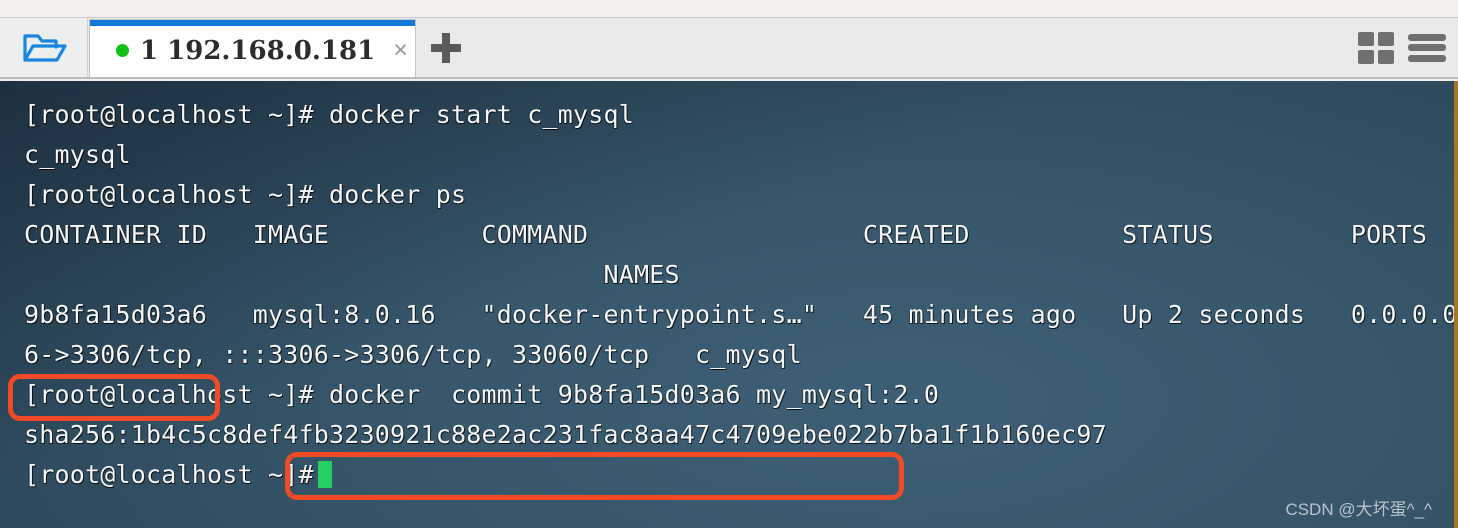 Image resolution: width=1458 pixels, height=528 pixels. What do you see at coordinates (1358, 509) in the screenshot?
I see `csdn-watermark: CSDN @大坏蛋^_^` at bounding box center [1358, 509].